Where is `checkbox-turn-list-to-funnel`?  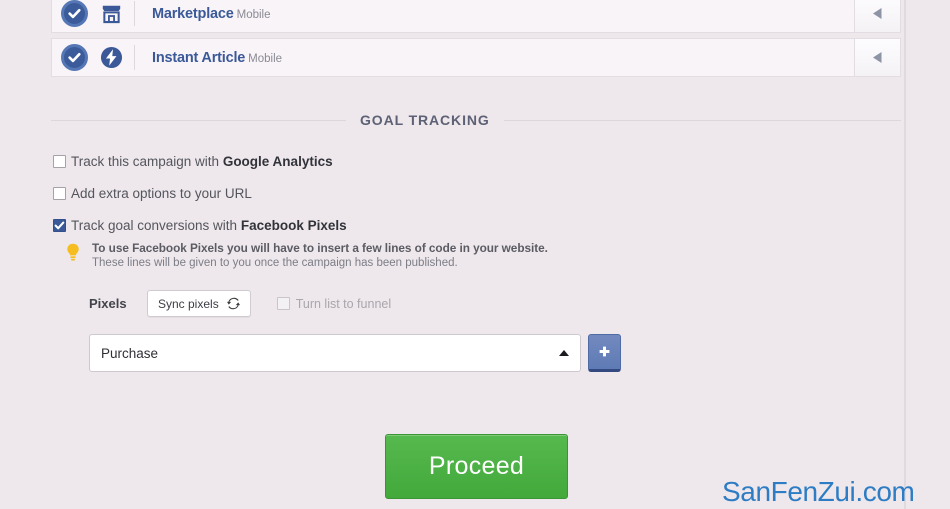 checkbox-turn-list-to-funnel is located at coordinates (283, 303).